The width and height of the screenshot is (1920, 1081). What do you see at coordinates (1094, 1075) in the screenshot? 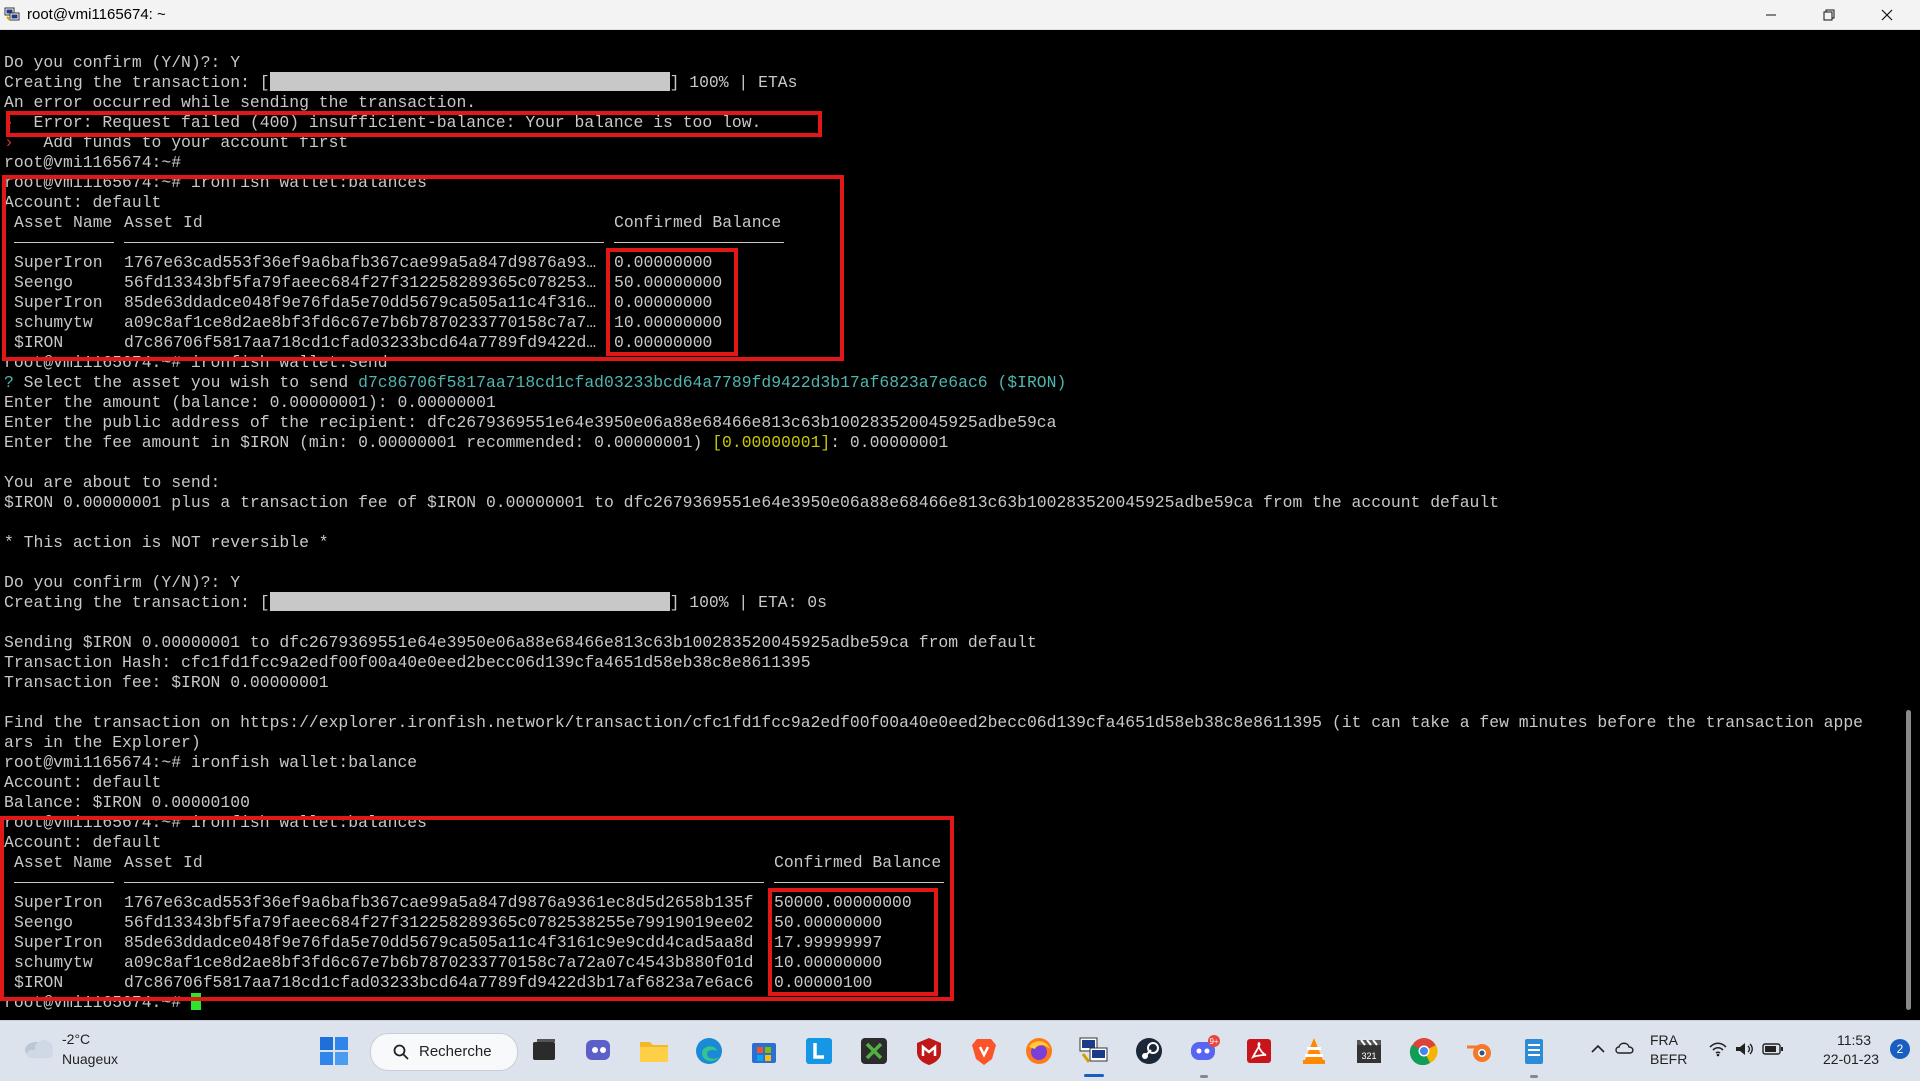
I see `active-app-indicator` at bounding box center [1094, 1075].